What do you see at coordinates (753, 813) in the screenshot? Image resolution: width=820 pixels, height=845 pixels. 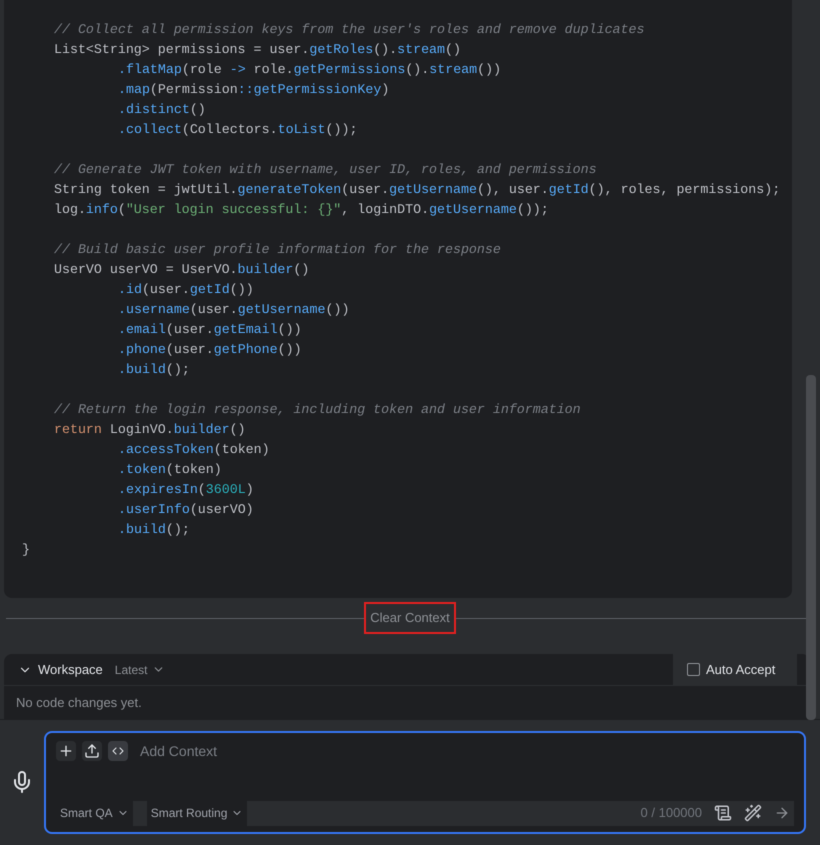 I see `magic-wand-icon` at bounding box center [753, 813].